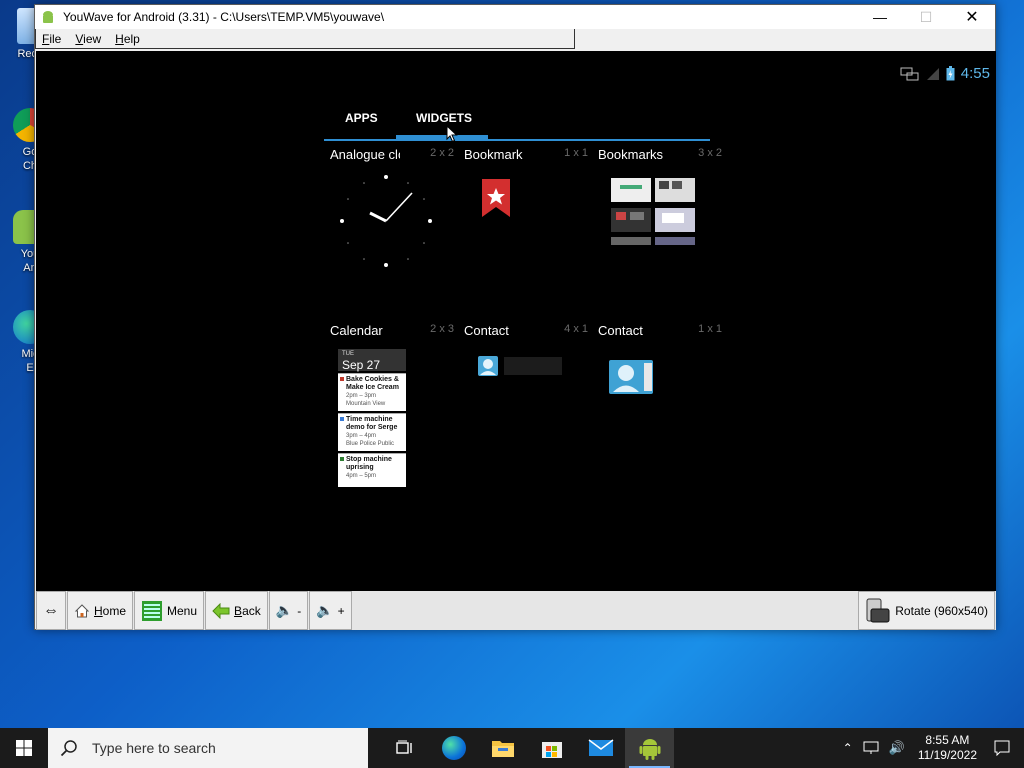 This screenshot has width=1024, height=768. What do you see at coordinates (941, 610) in the screenshot?
I see `rotate-label: Rotate (960x540)` at bounding box center [941, 610].